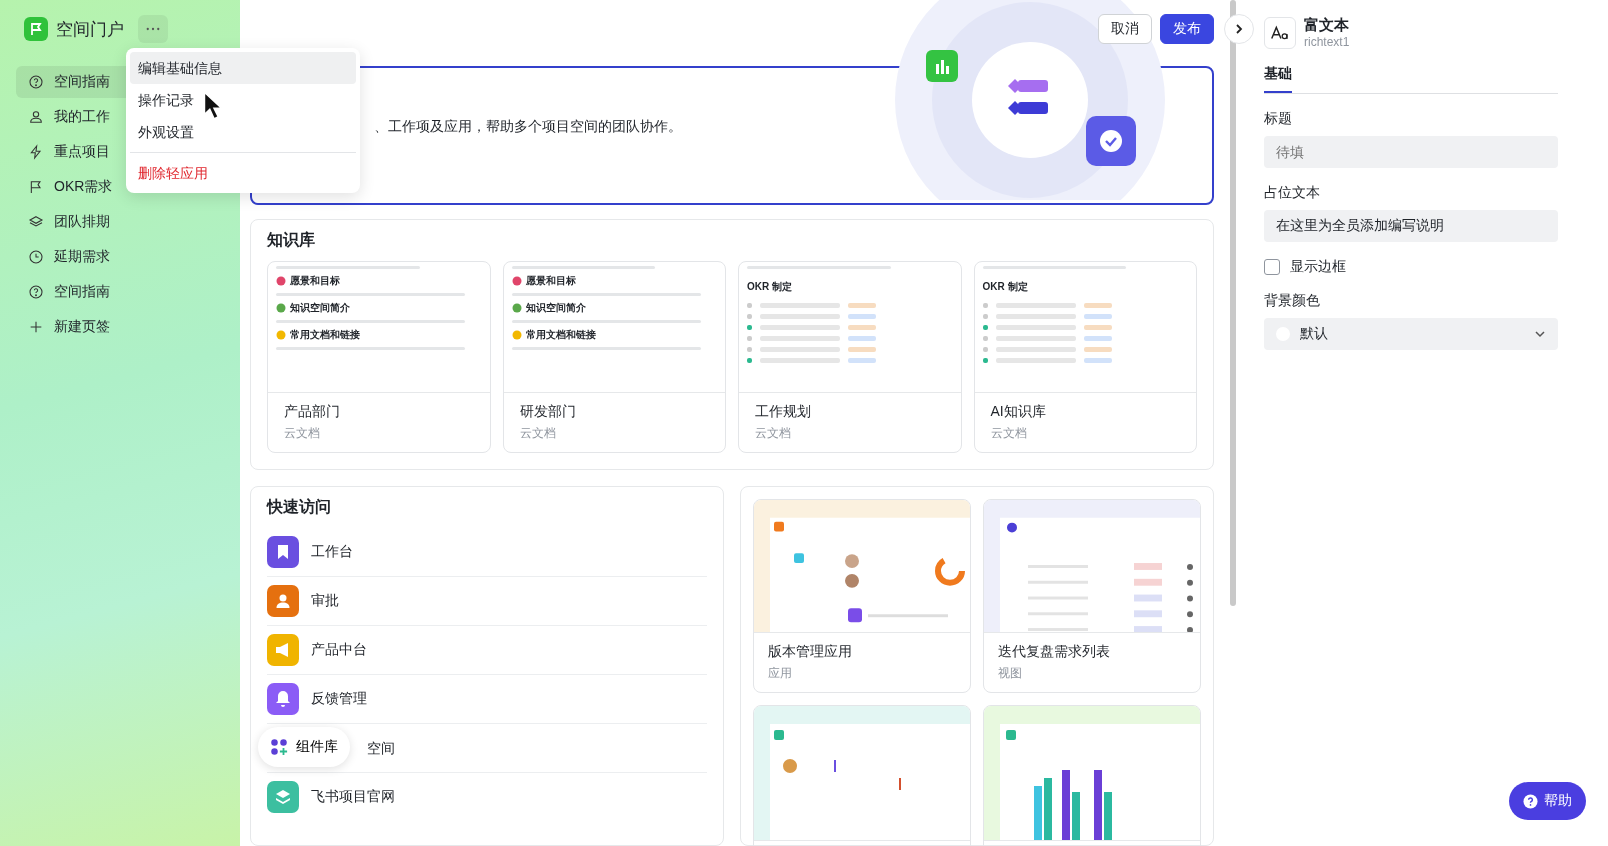 The height and width of the screenshot is (846, 1608). What do you see at coordinates (153, 29) in the screenshot?
I see `more-icon` at bounding box center [153, 29].